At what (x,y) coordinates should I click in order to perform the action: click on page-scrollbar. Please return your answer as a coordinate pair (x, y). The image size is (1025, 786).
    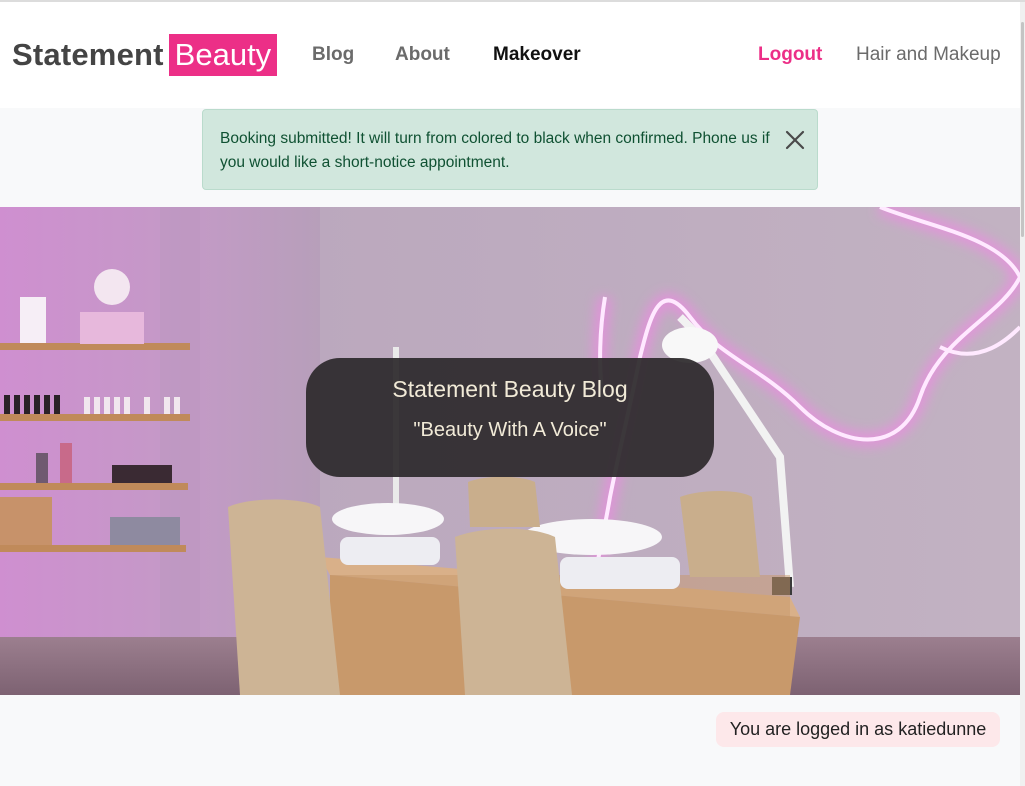
    Looking at the image, I should click on (1022, 394).